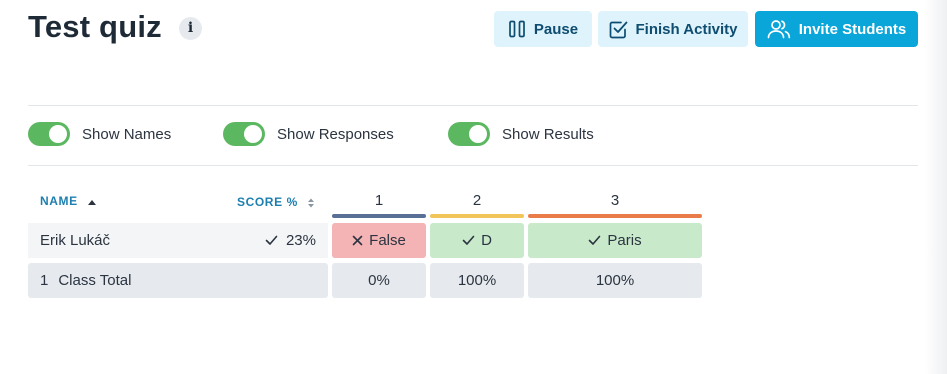  What do you see at coordinates (178, 240) in the screenshot?
I see `student-row: Erik Lukáč 23%` at bounding box center [178, 240].